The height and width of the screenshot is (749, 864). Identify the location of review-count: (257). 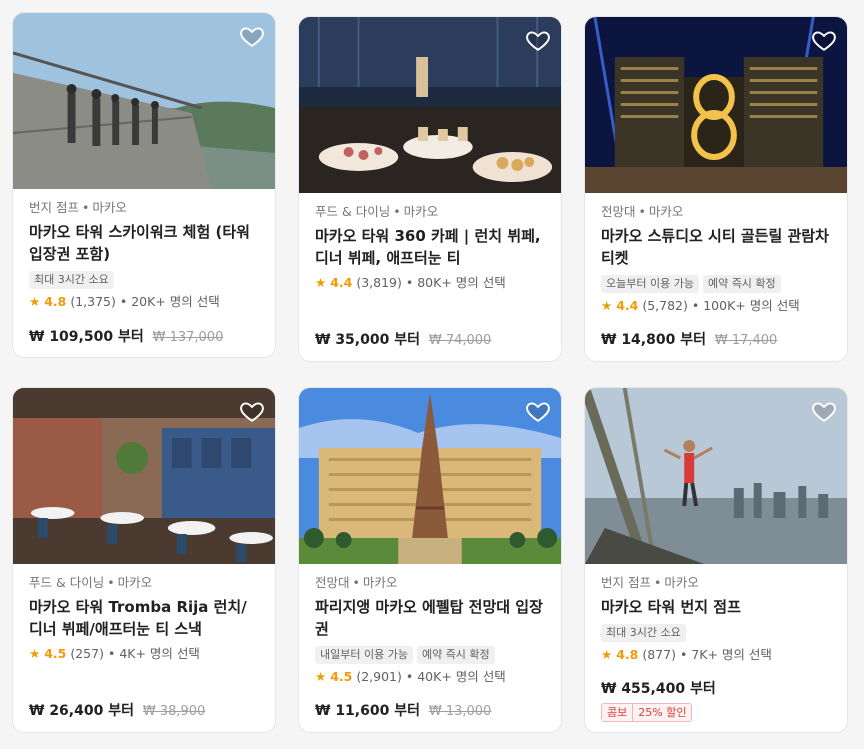
(87, 653).